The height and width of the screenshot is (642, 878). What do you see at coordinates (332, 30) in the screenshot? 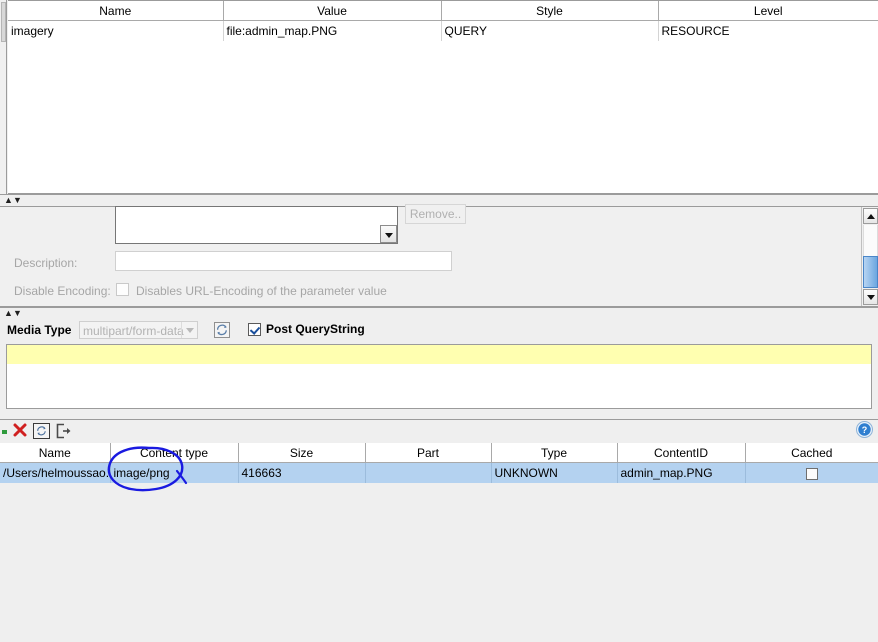
I see `cell-value: file:admin_map.PNG` at bounding box center [332, 30].